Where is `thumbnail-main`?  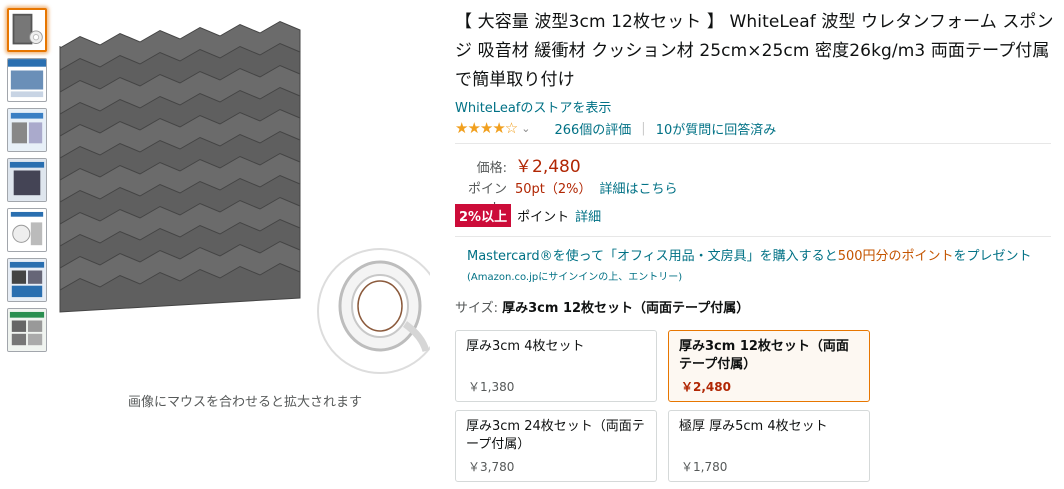 thumbnail-main is located at coordinates (27, 30).